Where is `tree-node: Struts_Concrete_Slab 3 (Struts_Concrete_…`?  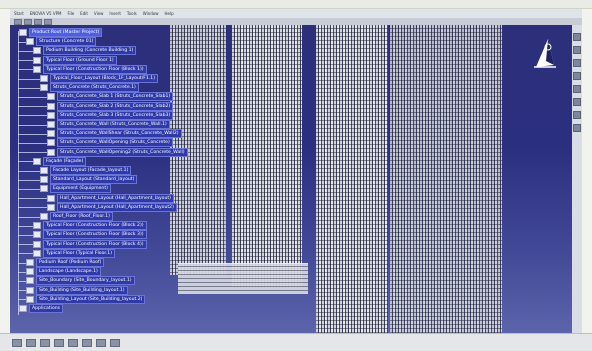
tree-node: Struts_Concrete_Slab 3 (Struts_Concrete_… is located at coordinates (110, 115).